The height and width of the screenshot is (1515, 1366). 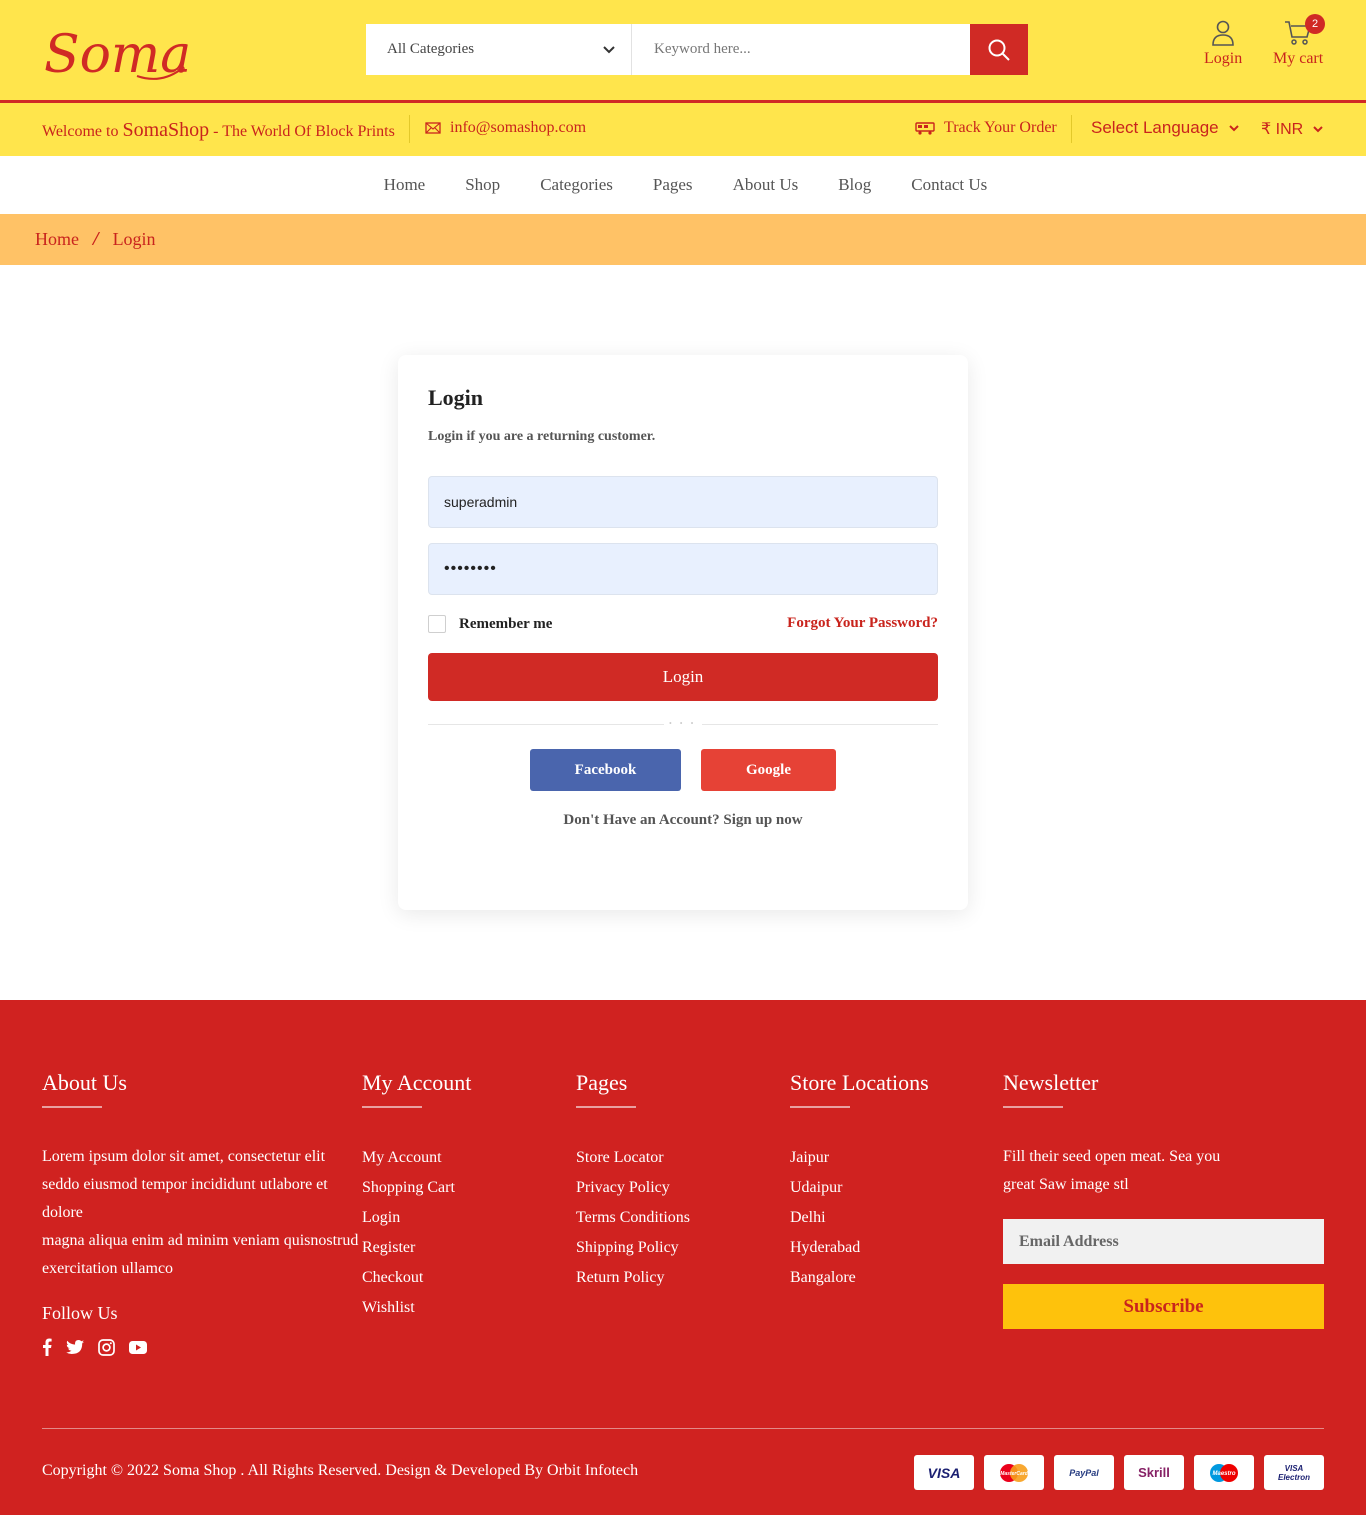 I want to click on footer-link-shopping-cart: Shopping Cart, so click(x=416, y=1188).